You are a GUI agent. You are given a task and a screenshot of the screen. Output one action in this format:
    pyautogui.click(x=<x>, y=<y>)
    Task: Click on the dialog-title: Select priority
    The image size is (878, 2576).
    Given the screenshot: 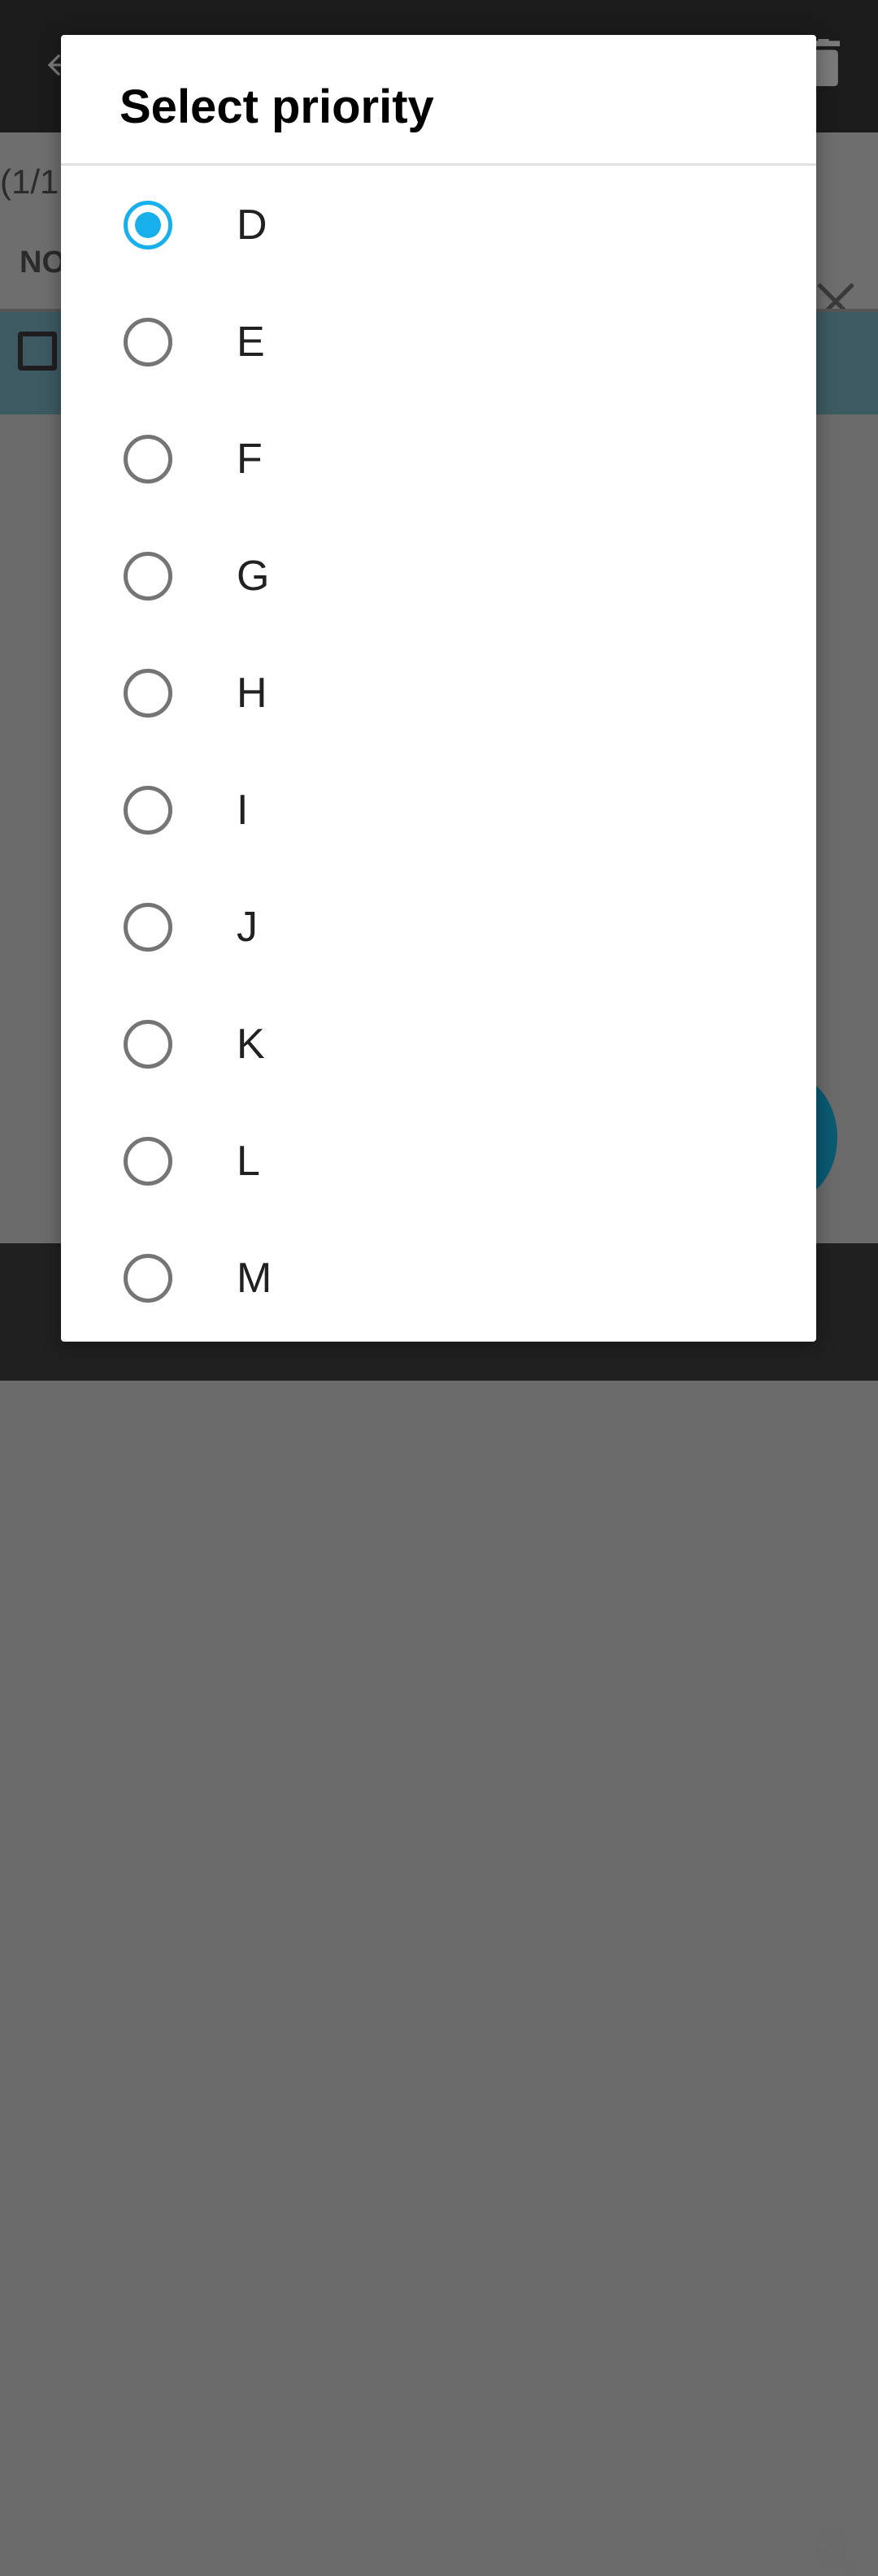 What is the action you would take?
    pyautogui.click(x=277, y=106)
    